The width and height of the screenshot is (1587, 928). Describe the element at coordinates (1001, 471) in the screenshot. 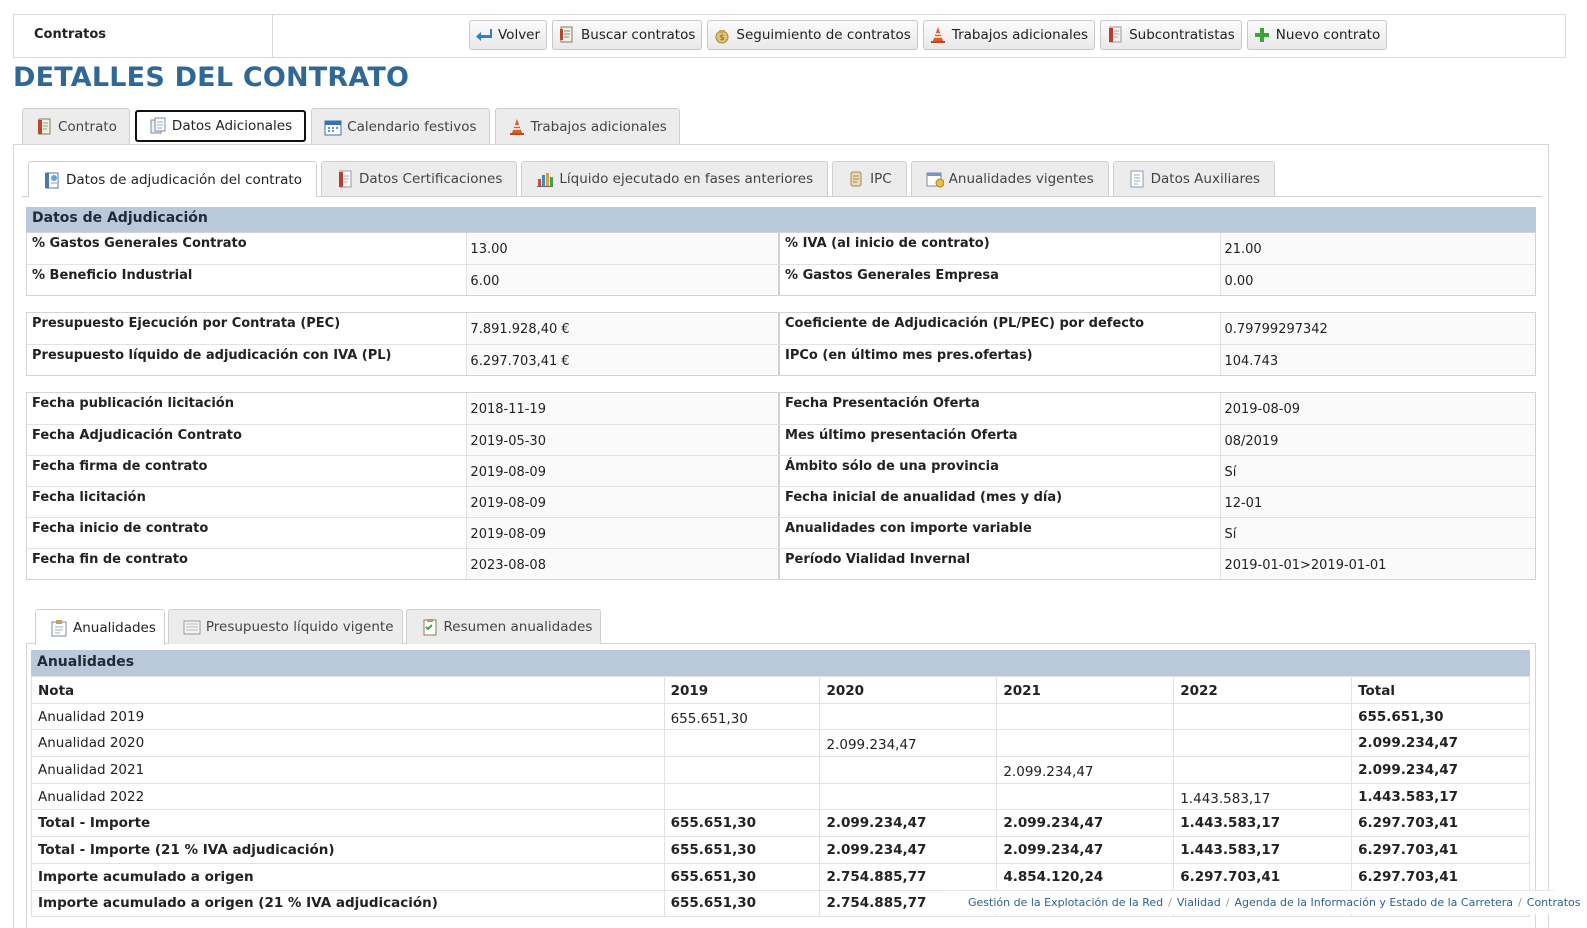

I see `field-label: Ámbito sólo de una provincia` at that location.